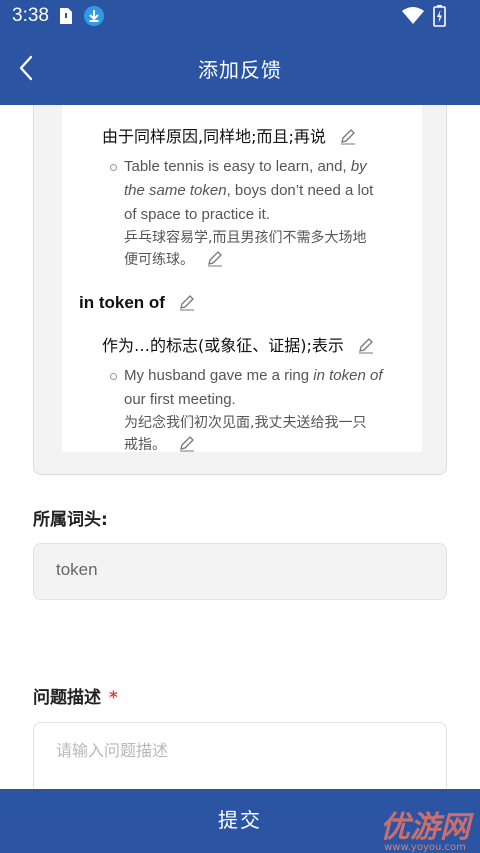 The width and height of the screenshot is (480, 853). I want to click on description-placeholder: 请输入问题描述, so click(112, 750).